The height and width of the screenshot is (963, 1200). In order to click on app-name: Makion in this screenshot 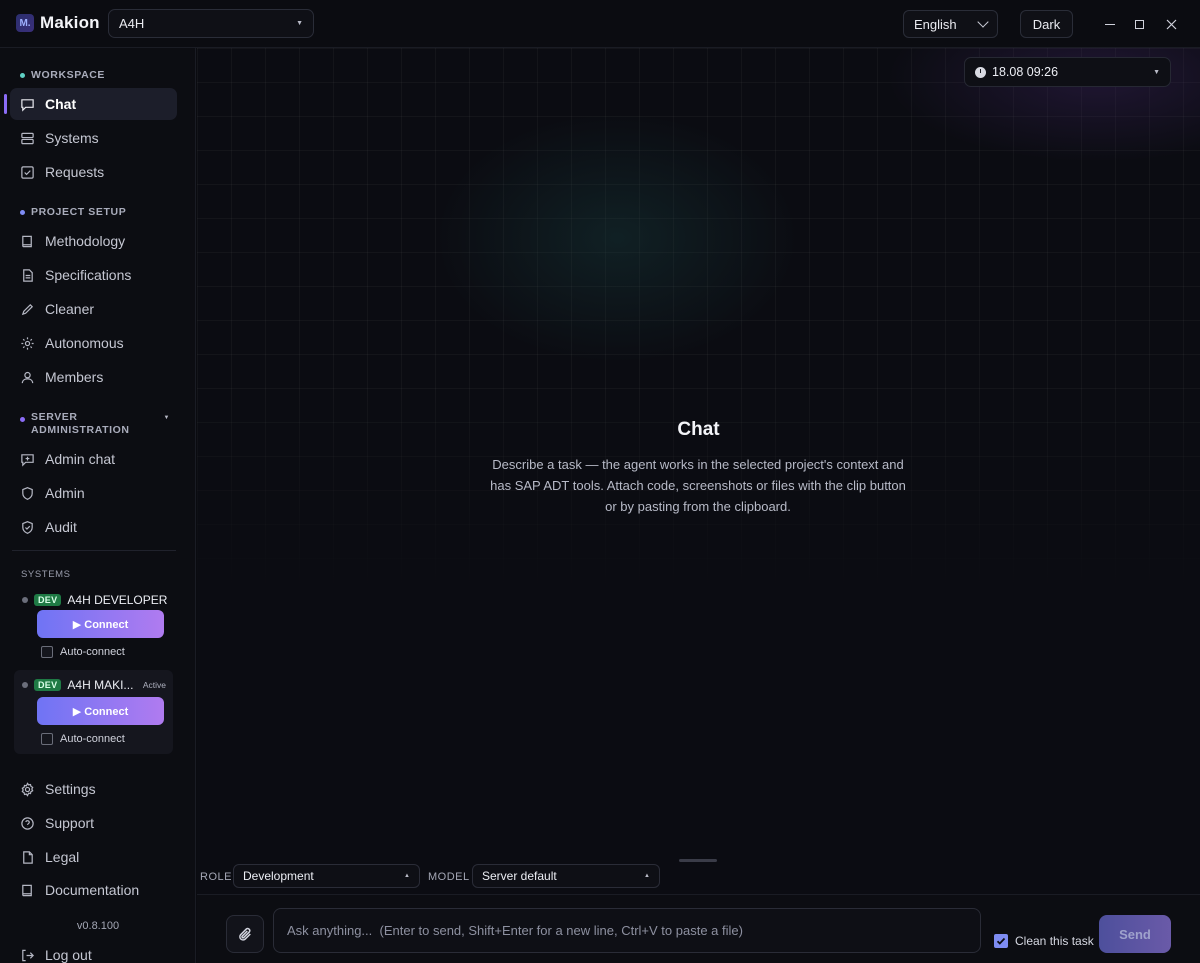, I will do `click(70, 22)`.